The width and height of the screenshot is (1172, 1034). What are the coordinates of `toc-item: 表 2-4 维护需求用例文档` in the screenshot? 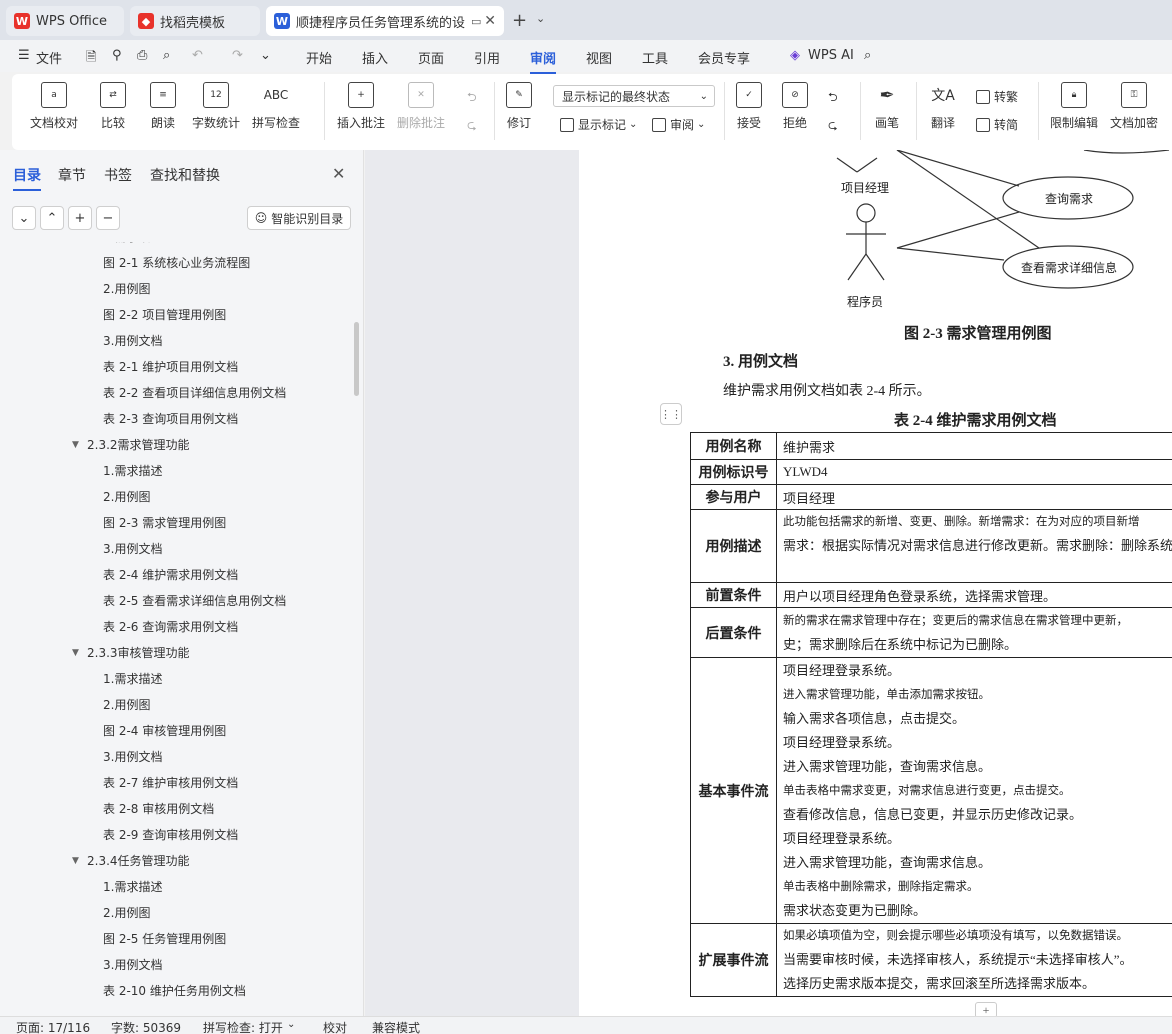 It's located at (170, 575).